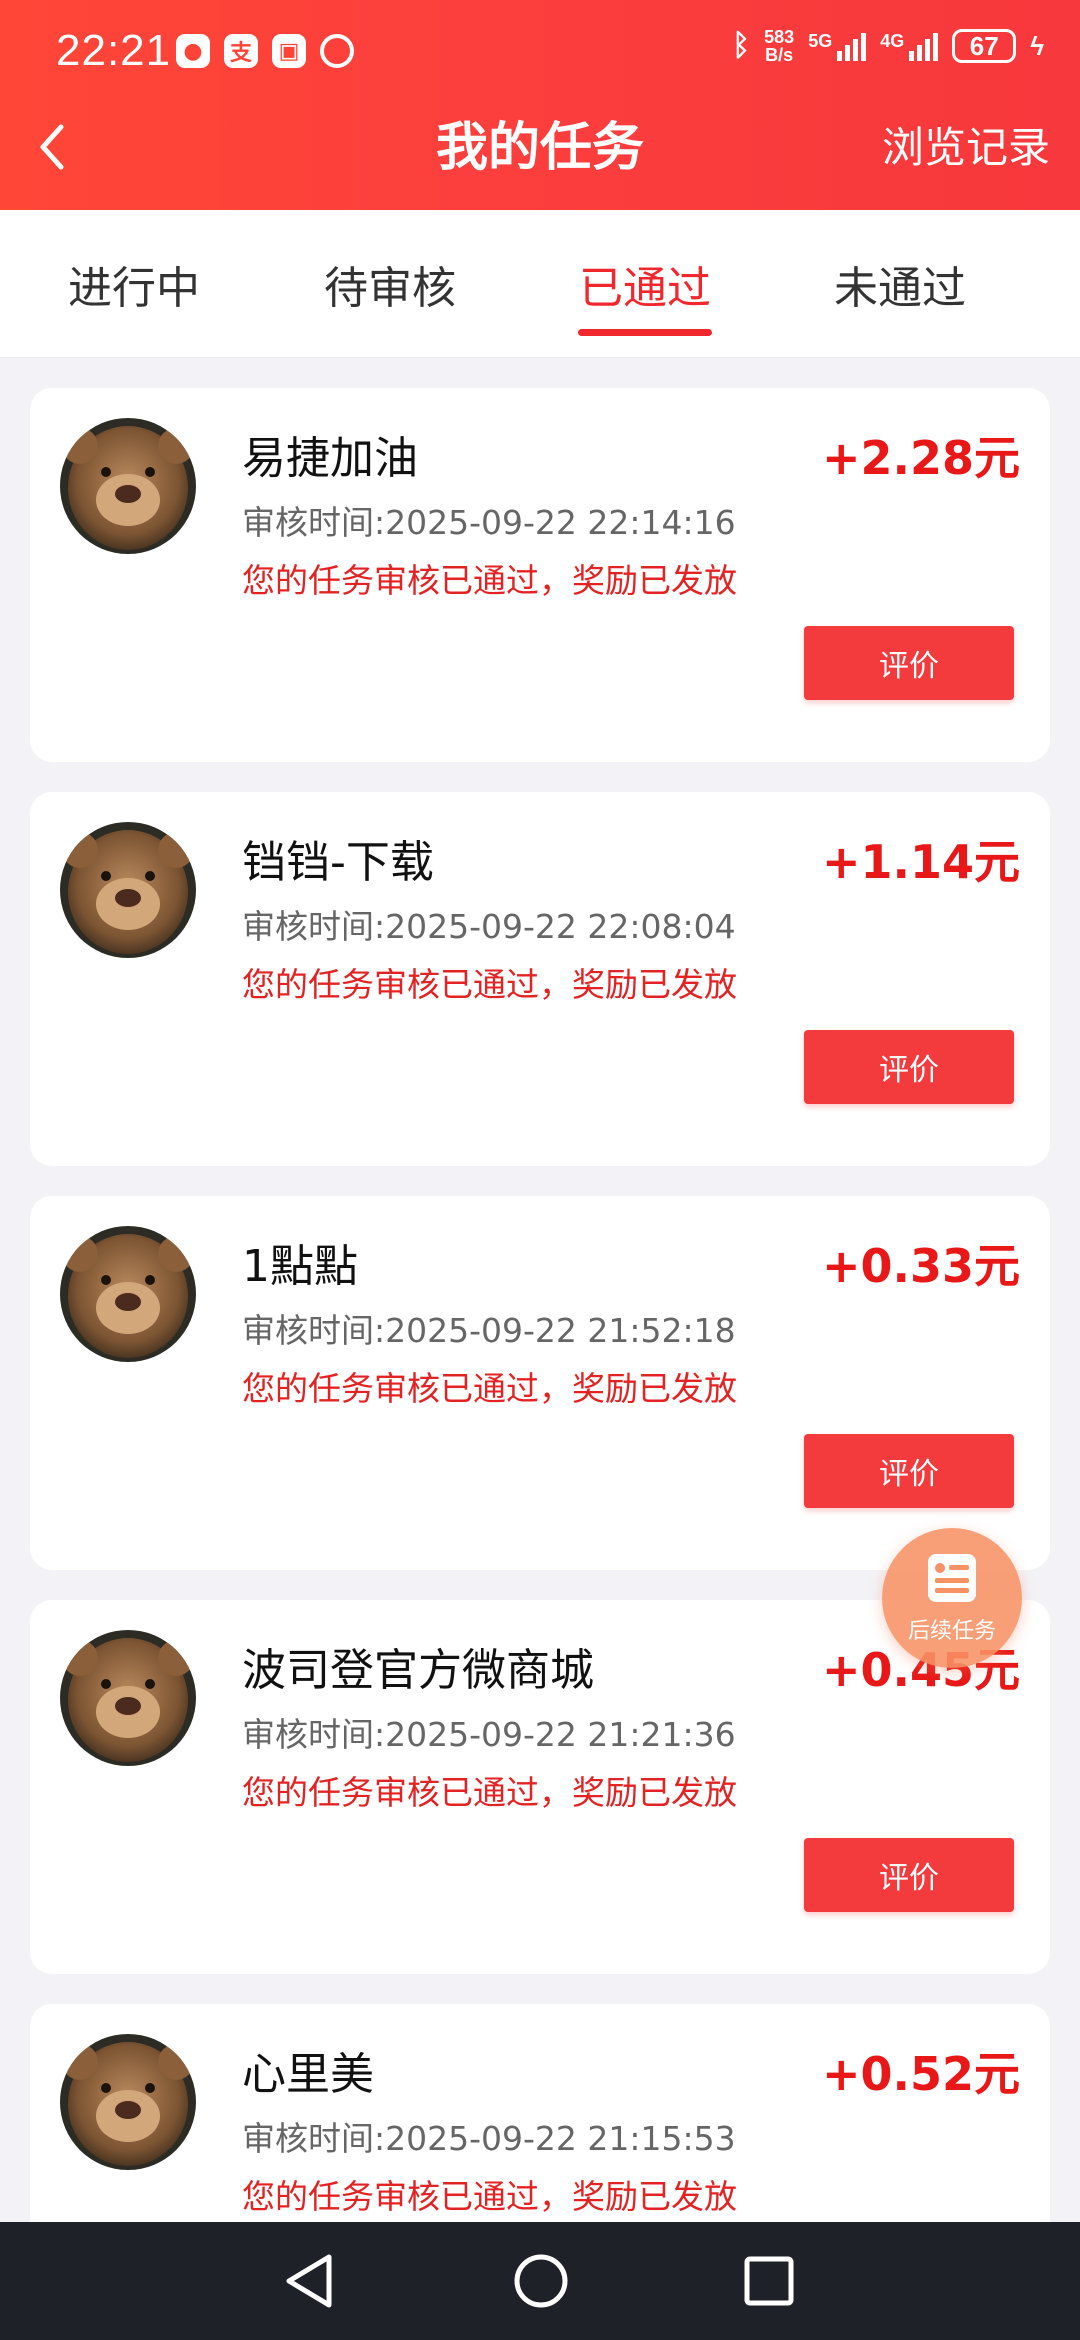  I want to click on circle-home-icon, so click(541, 2281).